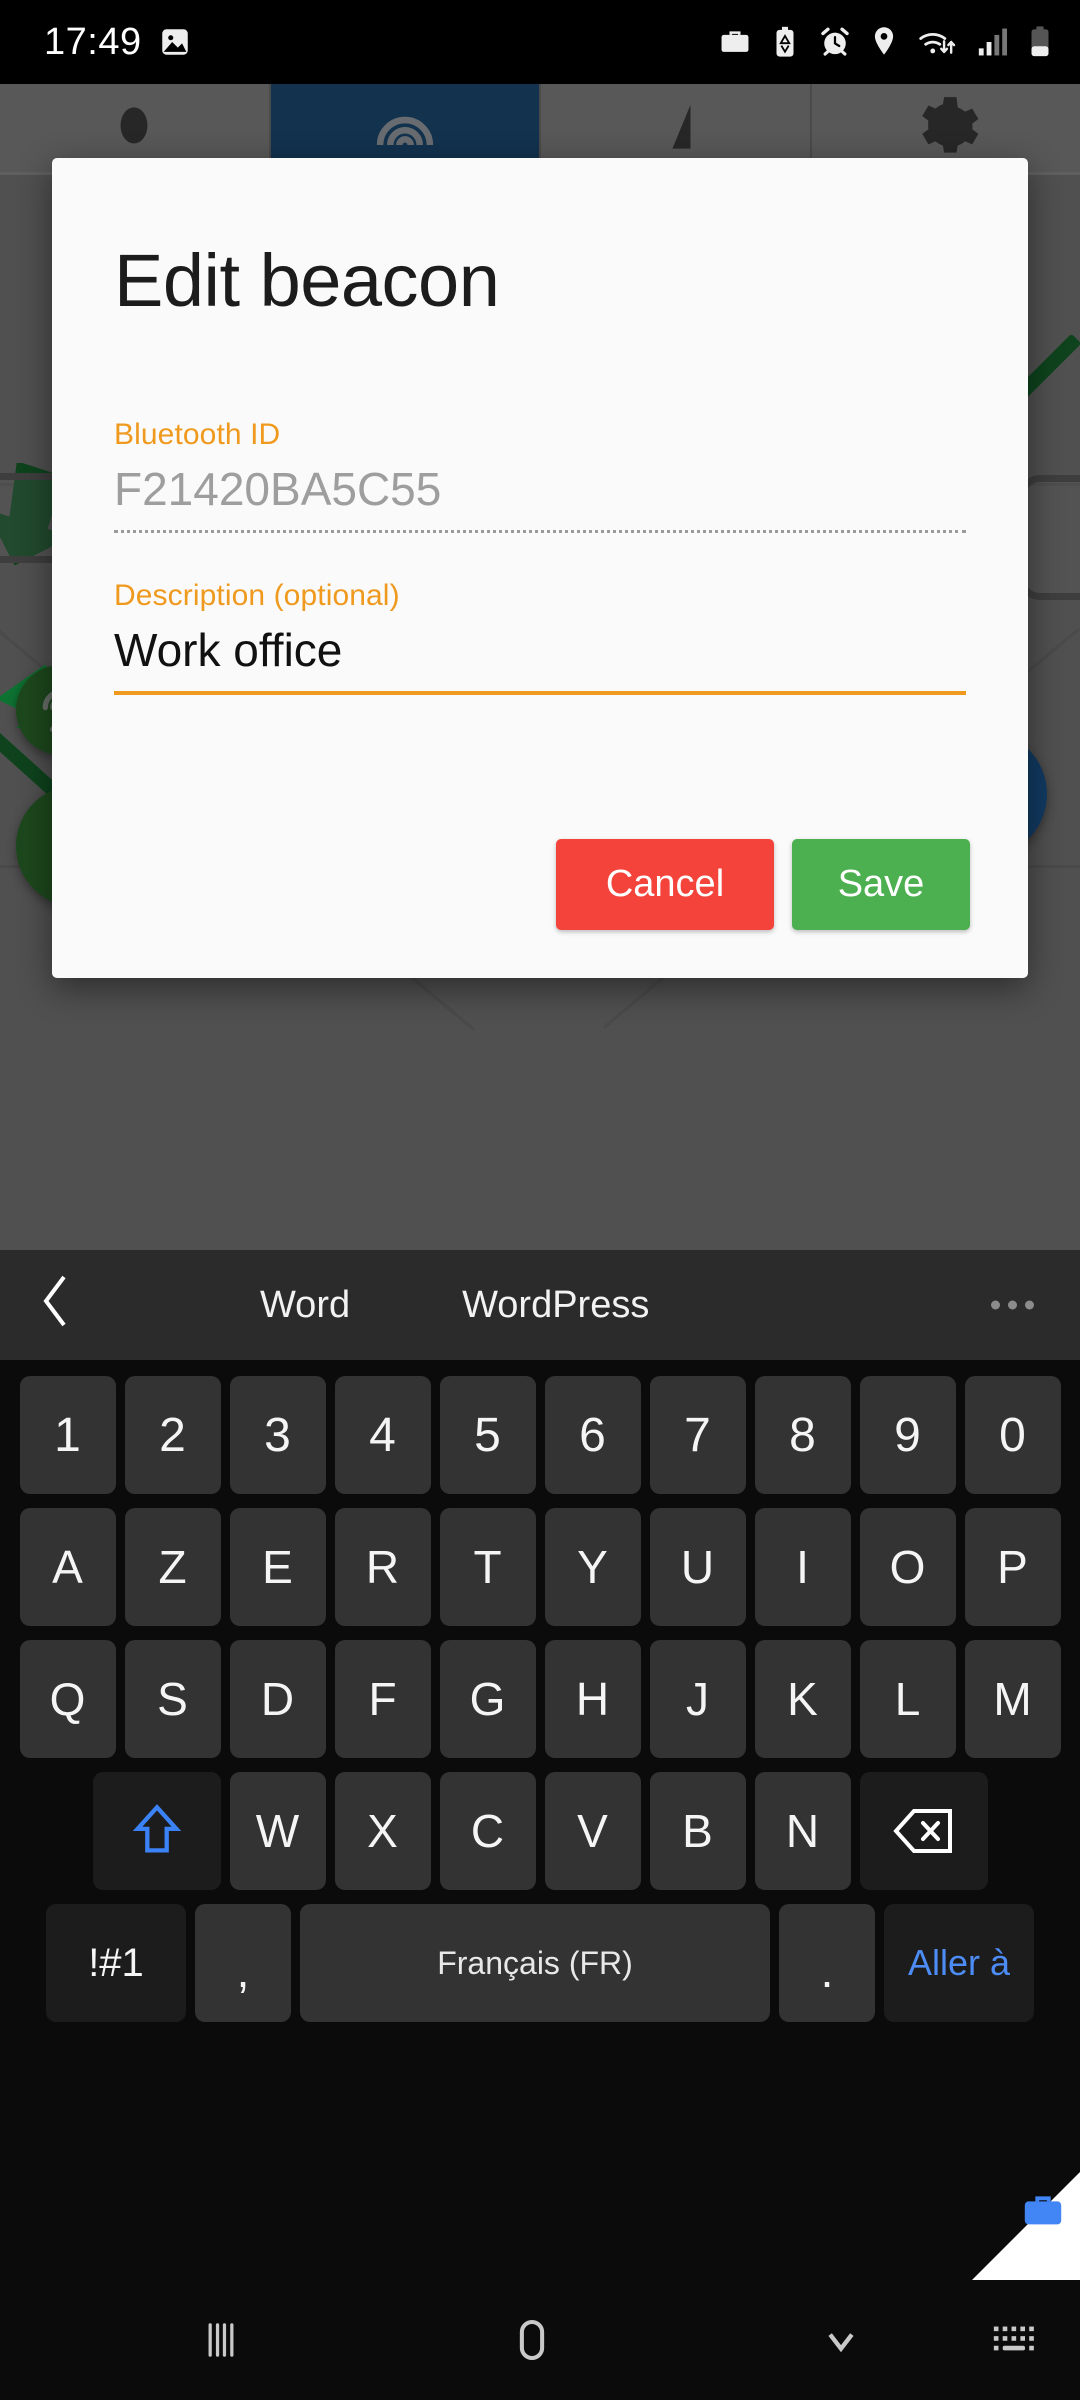 The image size is (1080, 2400). Describe the element at coordinates (802, 1699) in the screenshot. I see `key-k: K` at that location.